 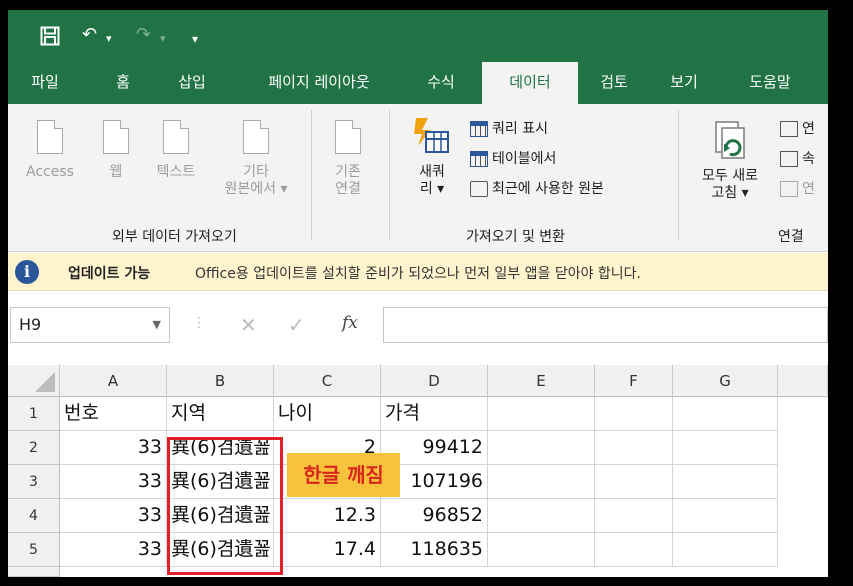 What do you see at coordinates (434, 381) in the screenshot?
I see `column-header-d: D` at bounding box center [434, 381].